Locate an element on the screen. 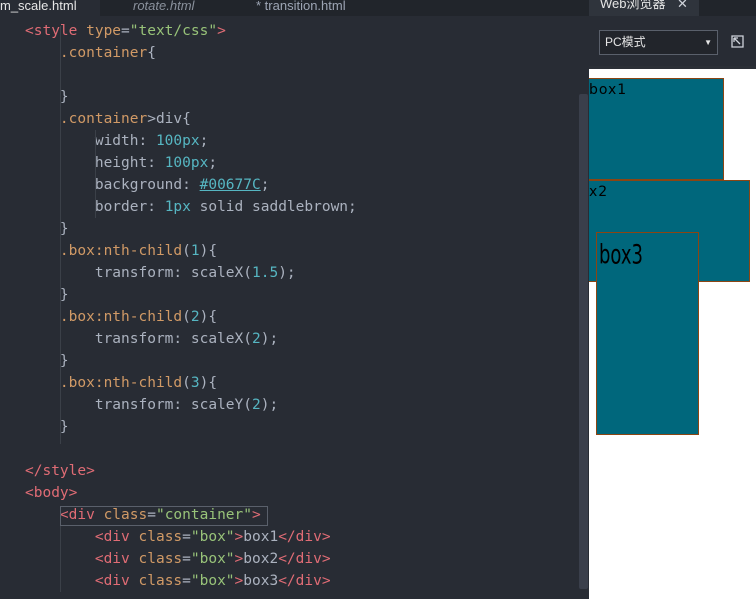 Image resolution: width=756 pixels, height=599 pixels. code-line: .container{ is located at coordinates (90, 53).